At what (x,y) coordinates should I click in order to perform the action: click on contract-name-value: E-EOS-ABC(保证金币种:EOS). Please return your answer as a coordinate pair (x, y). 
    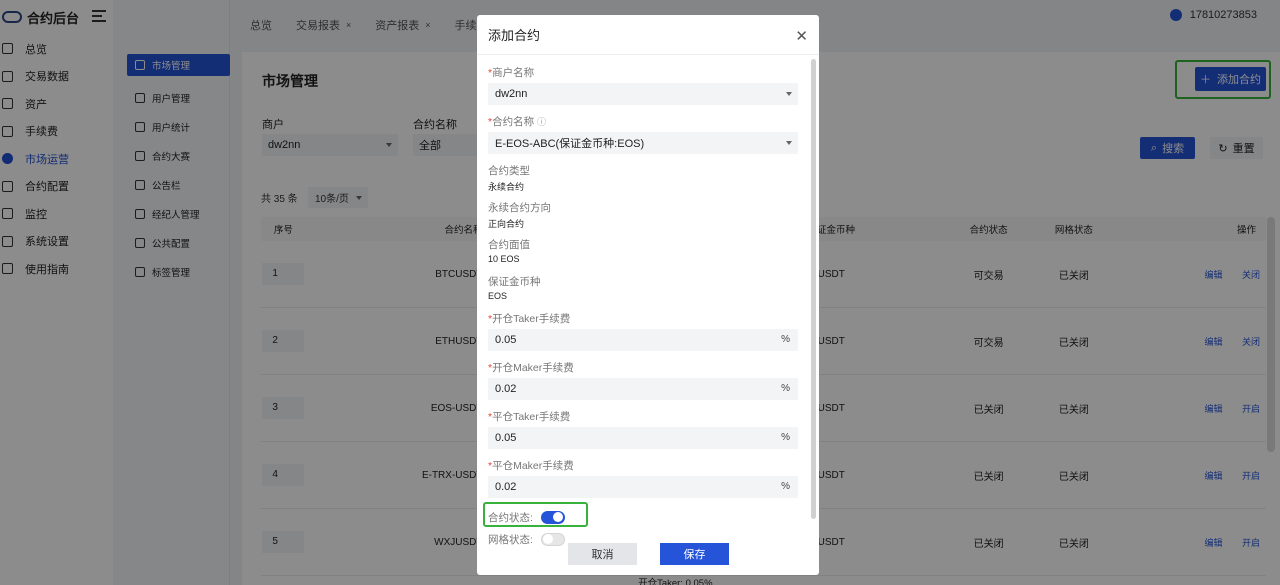
    Looking at the image, I should click on (570, 144).